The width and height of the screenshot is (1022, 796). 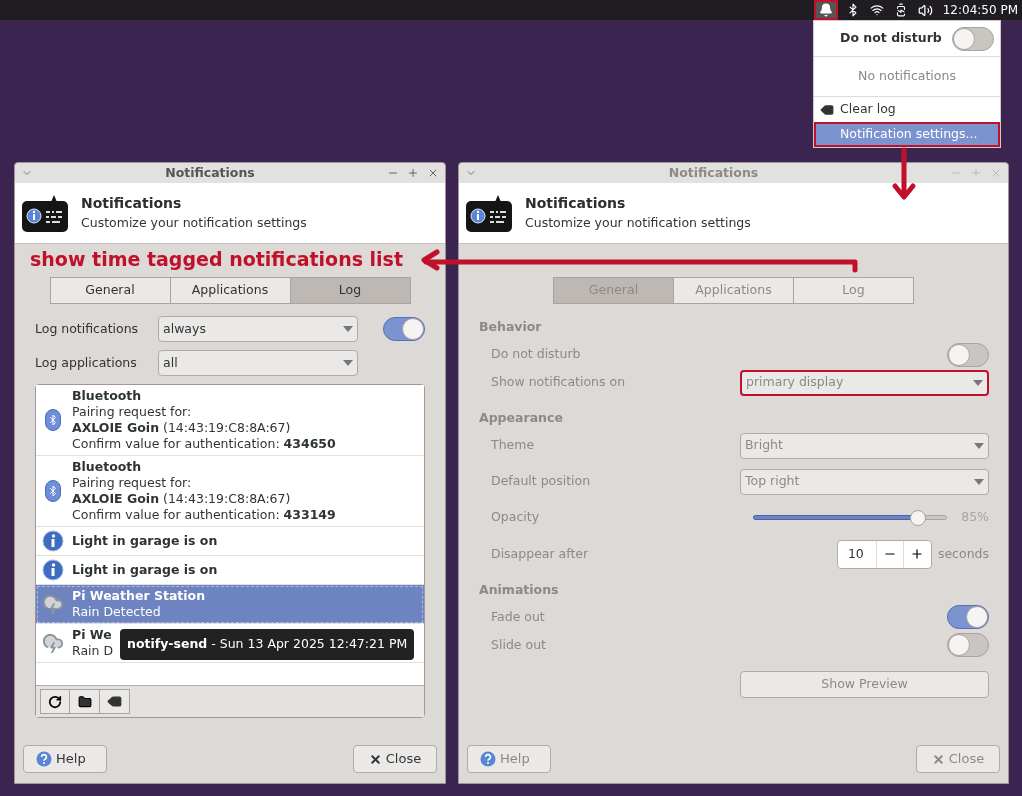 What do you see at coordinates (92, 635) in the screenshot?
I see `entry-title: Pi We` at bounding box center [92, 635].